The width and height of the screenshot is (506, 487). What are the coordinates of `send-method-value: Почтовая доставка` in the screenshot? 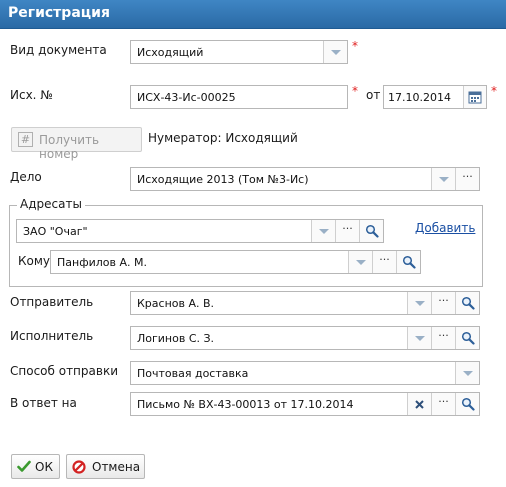 It's located at (193, 373).